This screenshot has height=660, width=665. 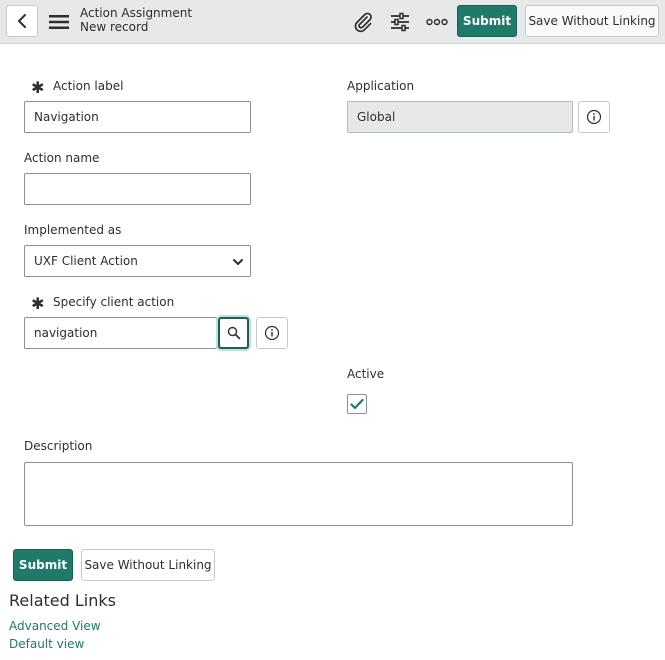 I want to click on description-textarea, so click(x=298, y=494).